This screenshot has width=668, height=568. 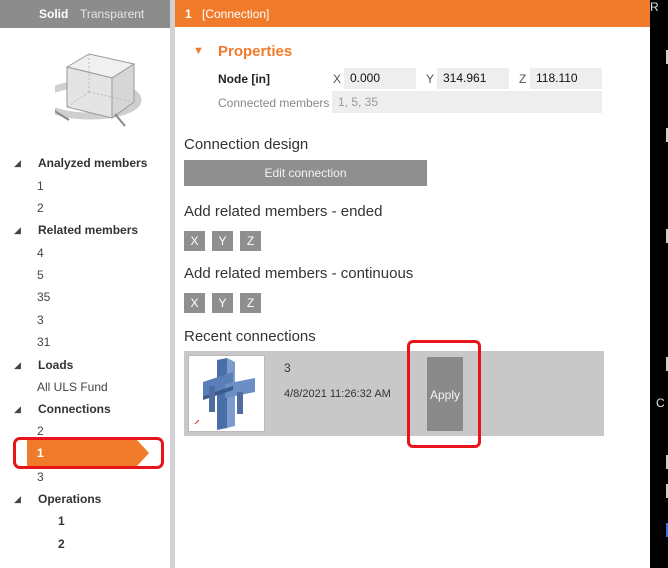 I want to click on add-continuous-y-button: Y, so click(x=222, y=303).